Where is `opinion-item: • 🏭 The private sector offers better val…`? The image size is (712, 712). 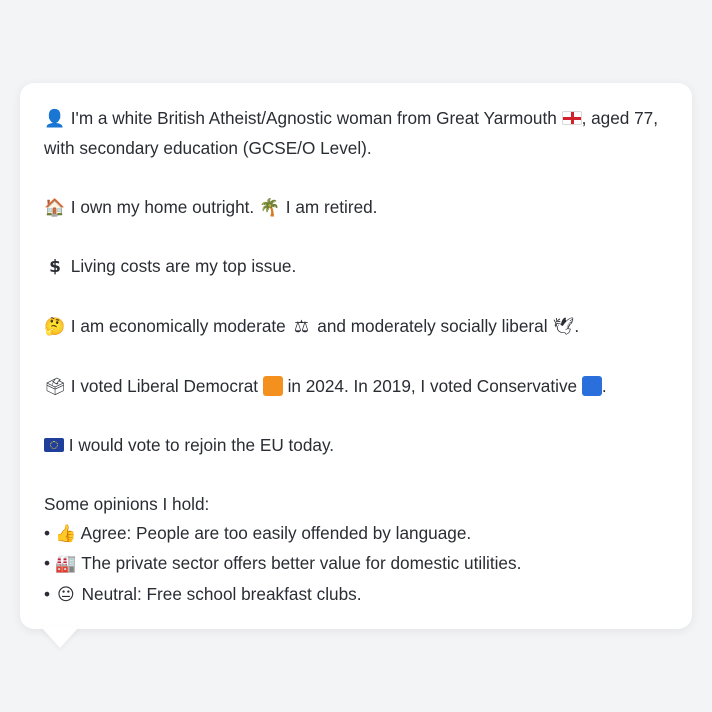 opinion-item: • 🏭 The private sector offers better val… is located at coordinates (283, 563).